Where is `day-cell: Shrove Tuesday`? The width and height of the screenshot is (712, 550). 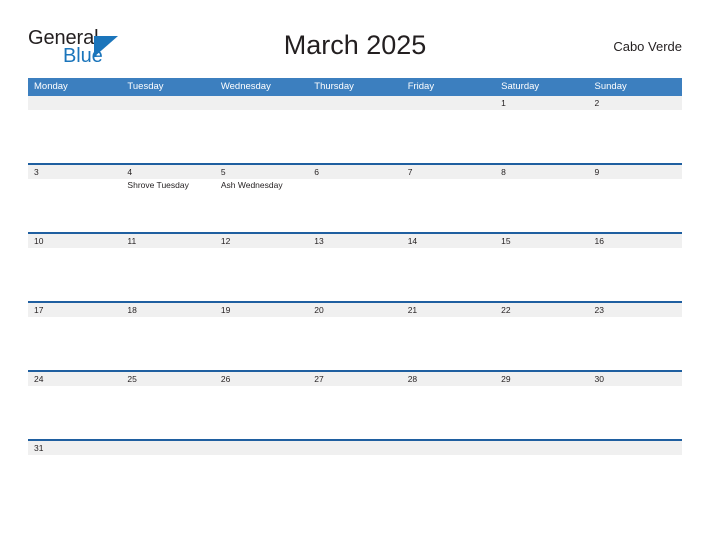
day-cell: Shrove Tuesday is located at coordinates (167, 205).